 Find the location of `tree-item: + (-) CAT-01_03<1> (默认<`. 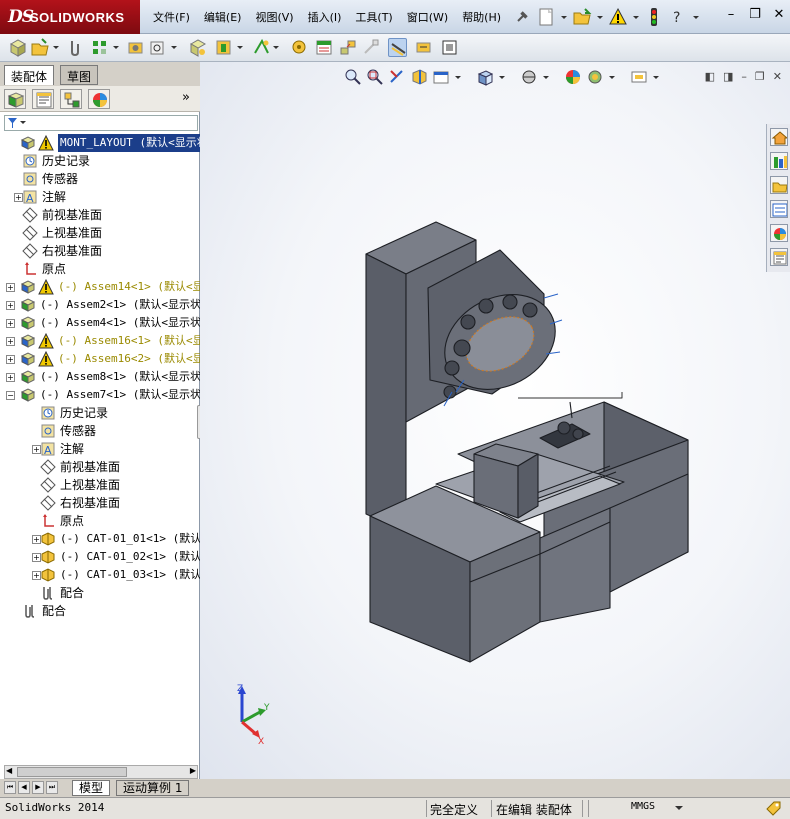

tree-item: + (-) CAT-01_03<1> (默认< is located at coordinates (100, 575).